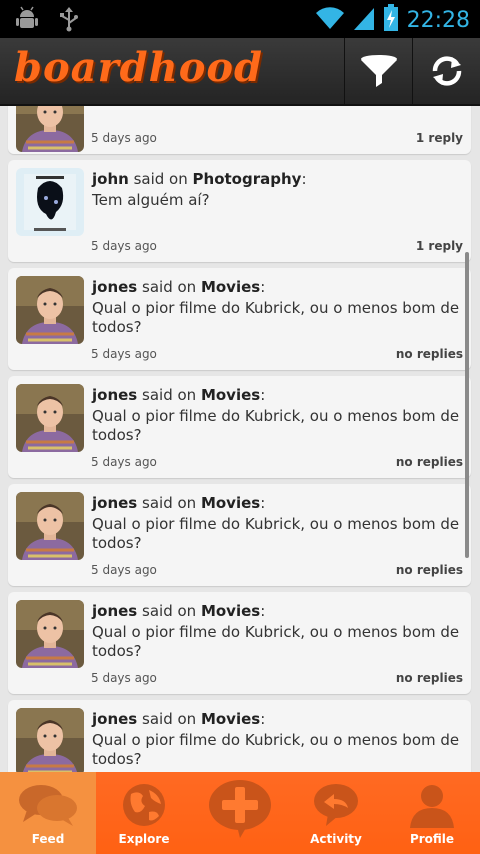 The height and width of the screenshot is (854, 480). I want to click on funnel-icon, so click(378, 71).